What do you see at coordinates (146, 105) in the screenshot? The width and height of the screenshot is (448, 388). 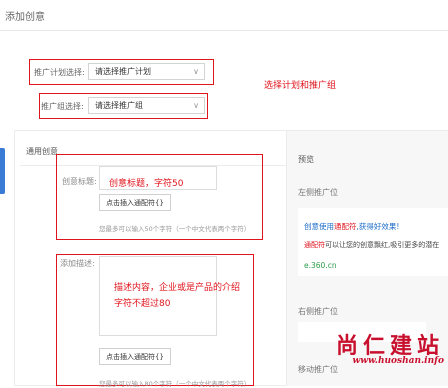 I see `group-select: 请选择推广组 ∨` at bounding box center [146, 105].